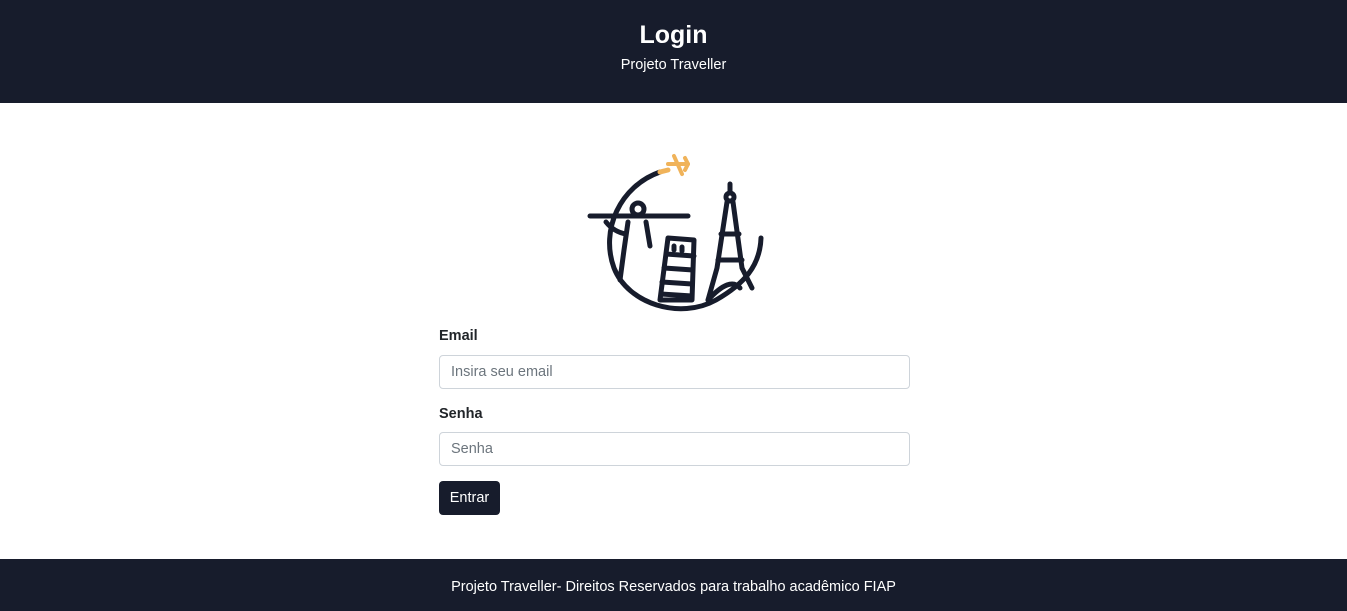 The width and height of the screenshot is (1347, 611). I want to click on password-input, so click(674, 449).